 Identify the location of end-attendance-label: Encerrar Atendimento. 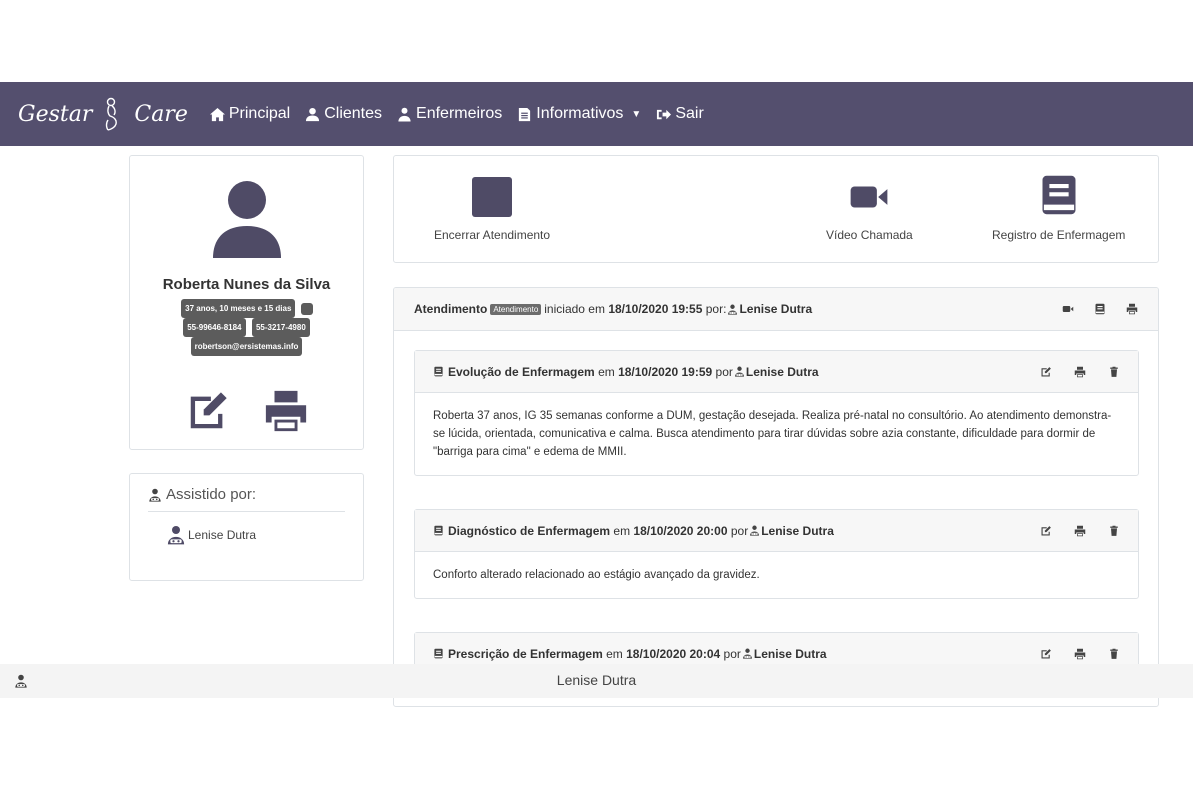
(492, 235).